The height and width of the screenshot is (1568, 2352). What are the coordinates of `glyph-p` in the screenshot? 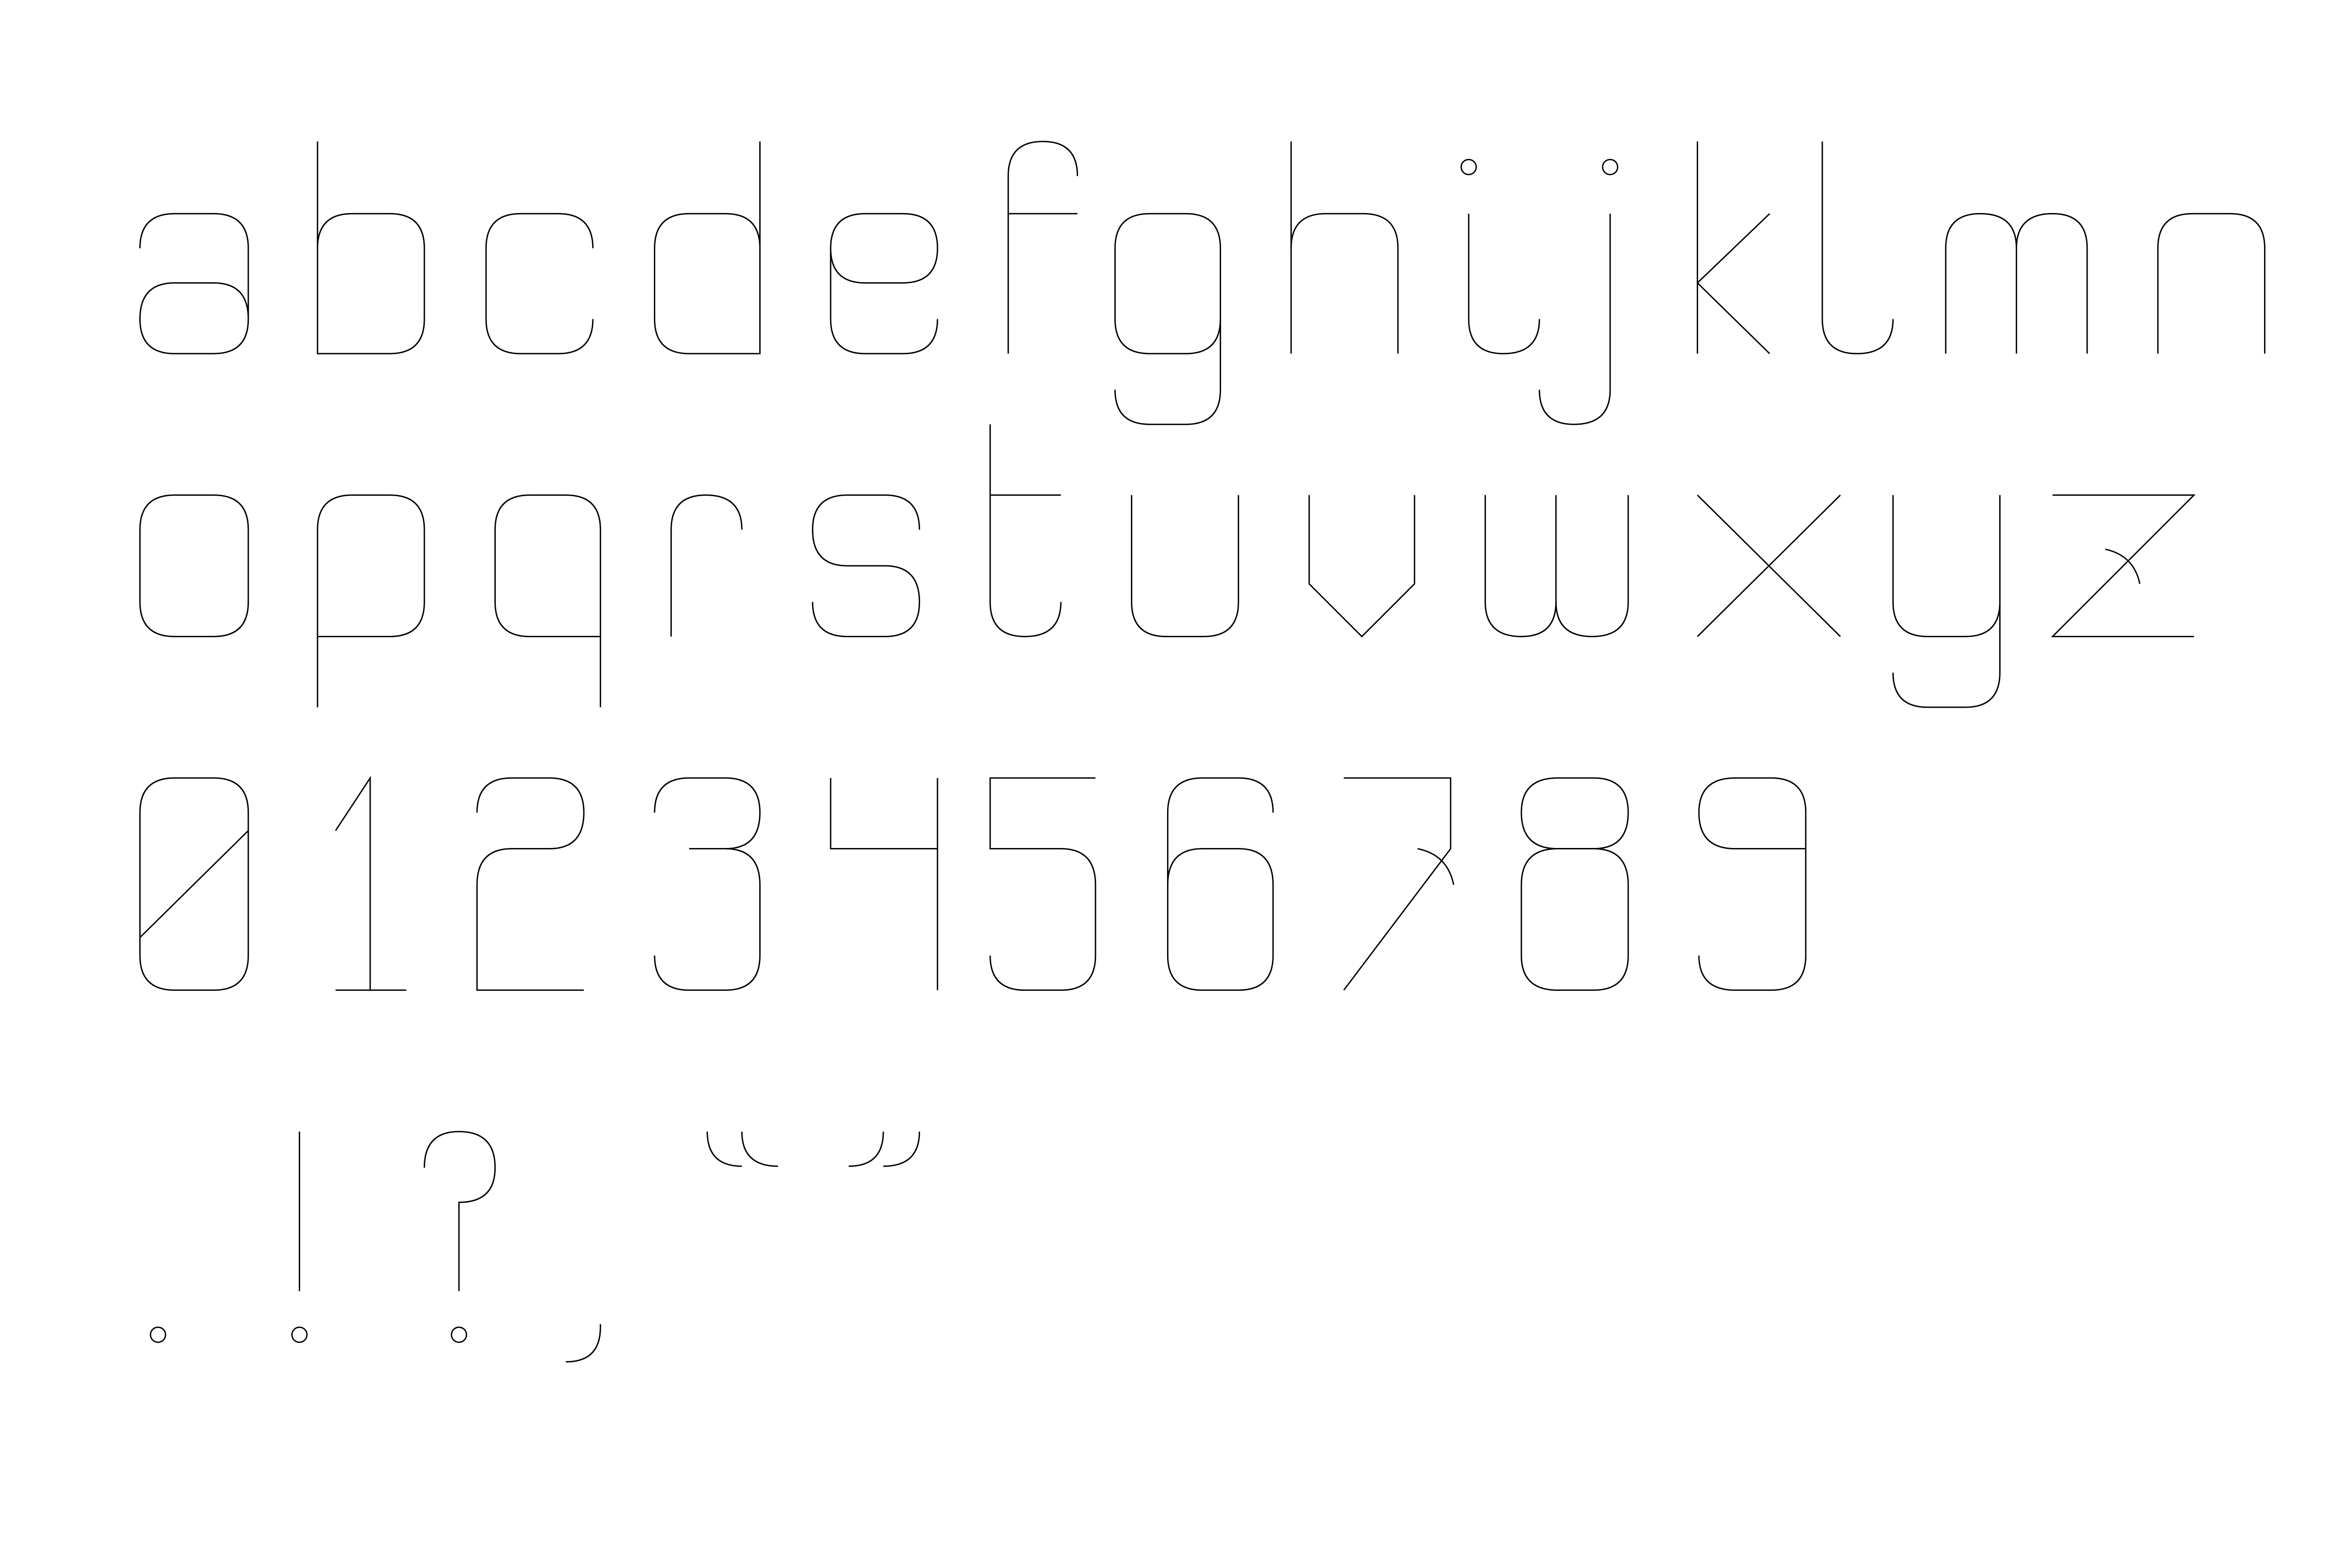 It's located at (371, 600).